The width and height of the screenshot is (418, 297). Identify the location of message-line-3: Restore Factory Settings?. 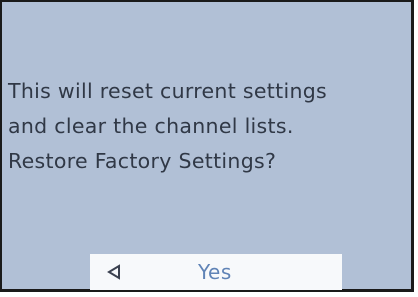
(142, 161).